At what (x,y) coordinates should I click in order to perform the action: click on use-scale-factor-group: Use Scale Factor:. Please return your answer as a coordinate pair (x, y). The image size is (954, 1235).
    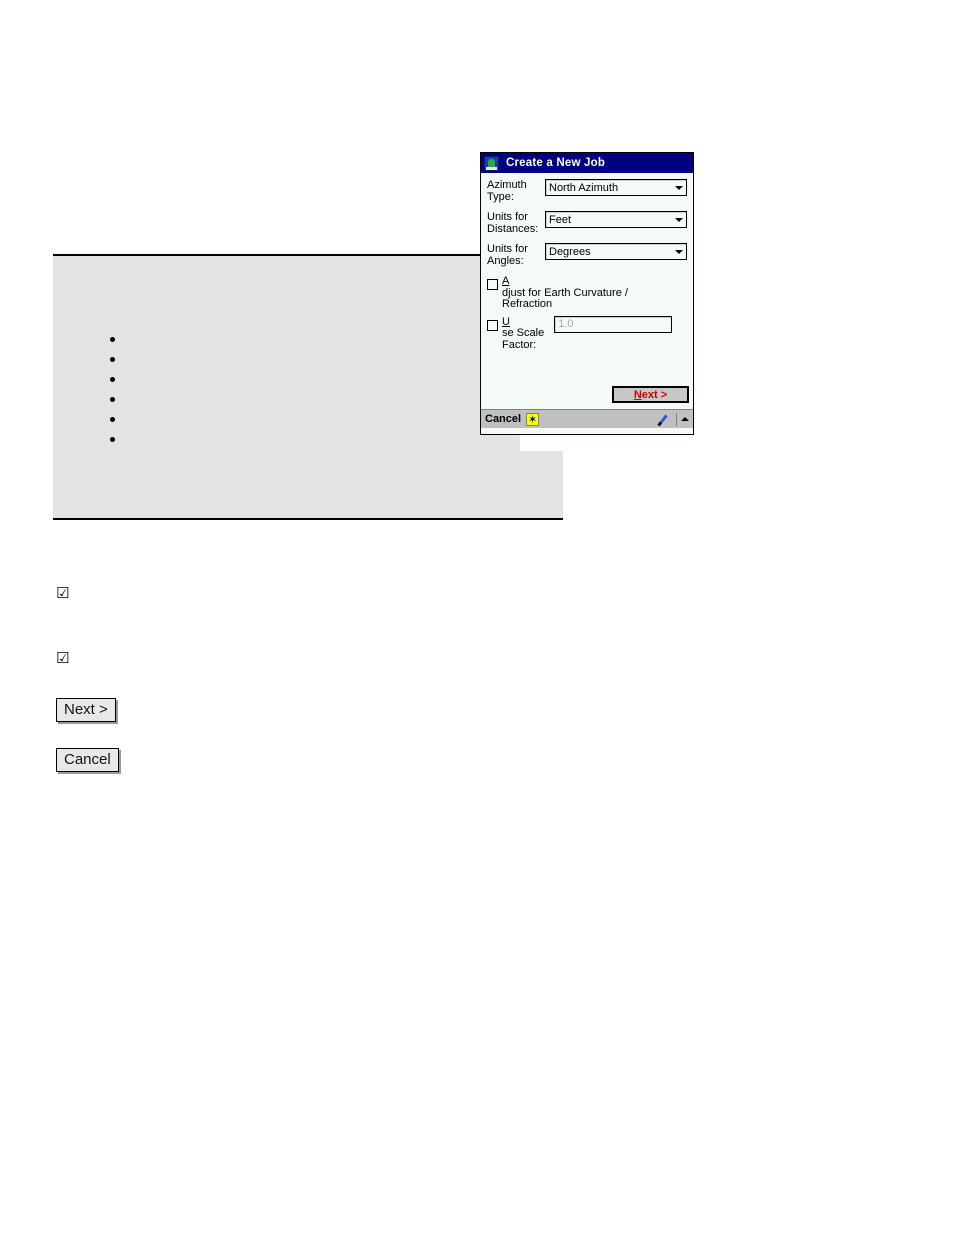
    Looking at the image, I should click on (515, 334).